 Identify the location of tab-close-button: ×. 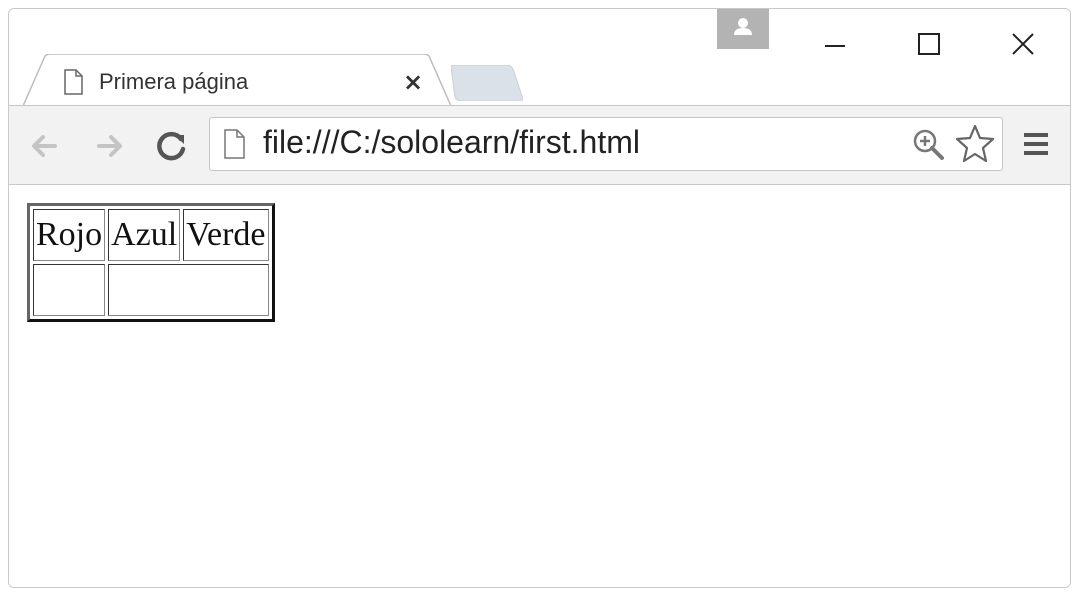
(413, 82).